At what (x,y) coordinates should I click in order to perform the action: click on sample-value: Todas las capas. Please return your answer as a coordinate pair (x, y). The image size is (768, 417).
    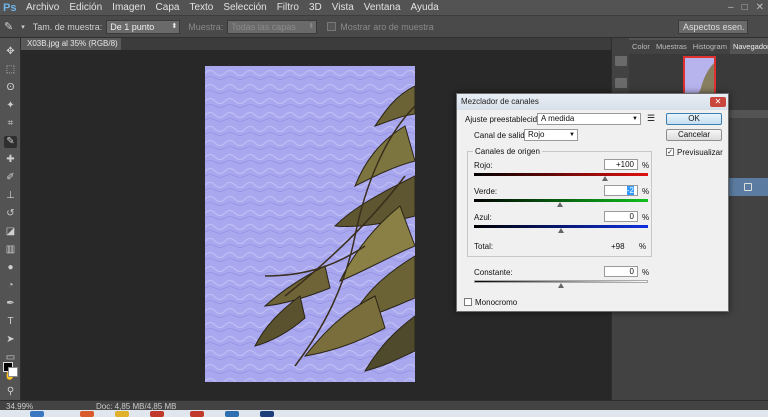
    Looking at the image, I should click on (263, 26).